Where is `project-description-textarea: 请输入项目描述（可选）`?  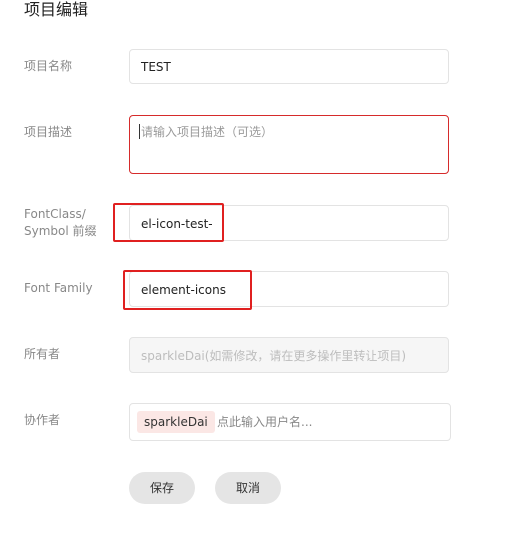 project-description-textarea: 请输入项目描述（可选） is located at coordinates (289, 144).